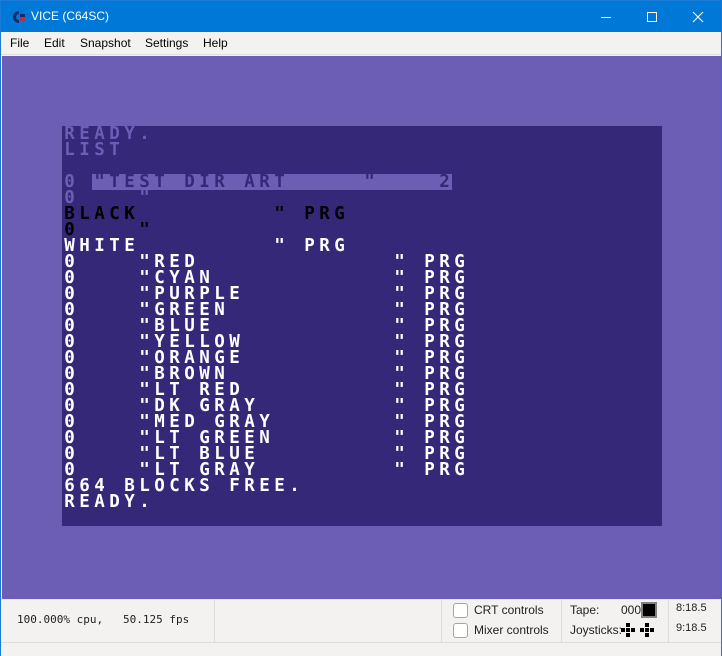 Image resolution: width=722 pixels, height=656 pixels. I want to click on crt-controls-checkbox, so click(460, 610).